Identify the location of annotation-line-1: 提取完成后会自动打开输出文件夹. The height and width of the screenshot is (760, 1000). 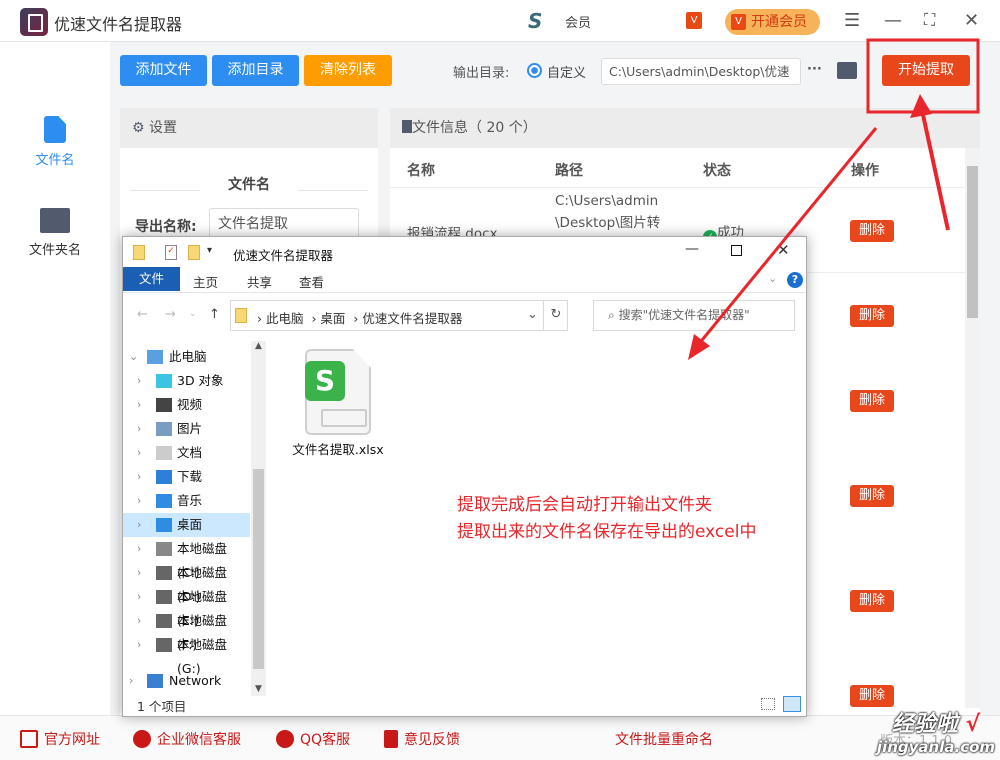
(584, 505).